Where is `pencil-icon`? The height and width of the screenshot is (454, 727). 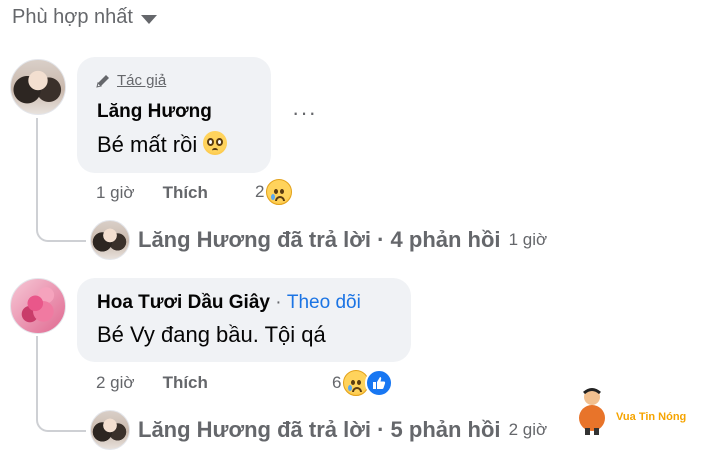 pencil-icon is located at coordinates (102, 81).